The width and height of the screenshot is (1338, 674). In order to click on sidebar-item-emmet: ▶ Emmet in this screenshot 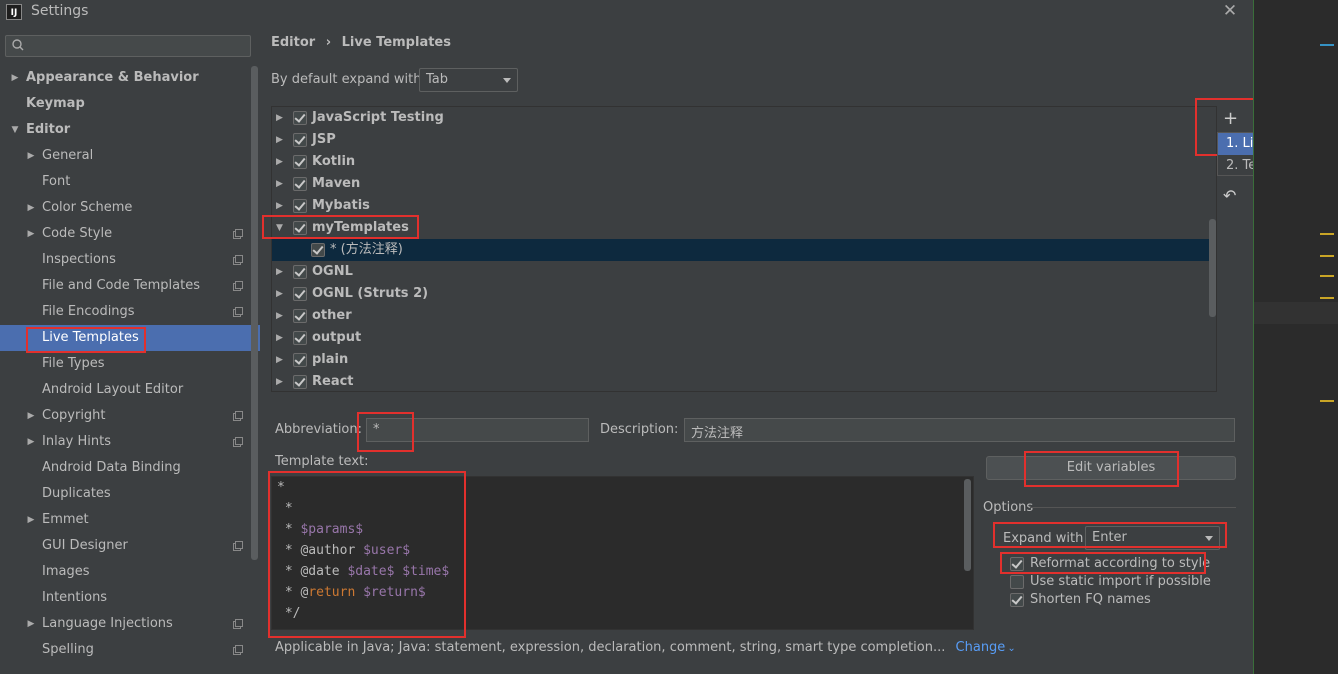, I will do `click(125, 520)`.